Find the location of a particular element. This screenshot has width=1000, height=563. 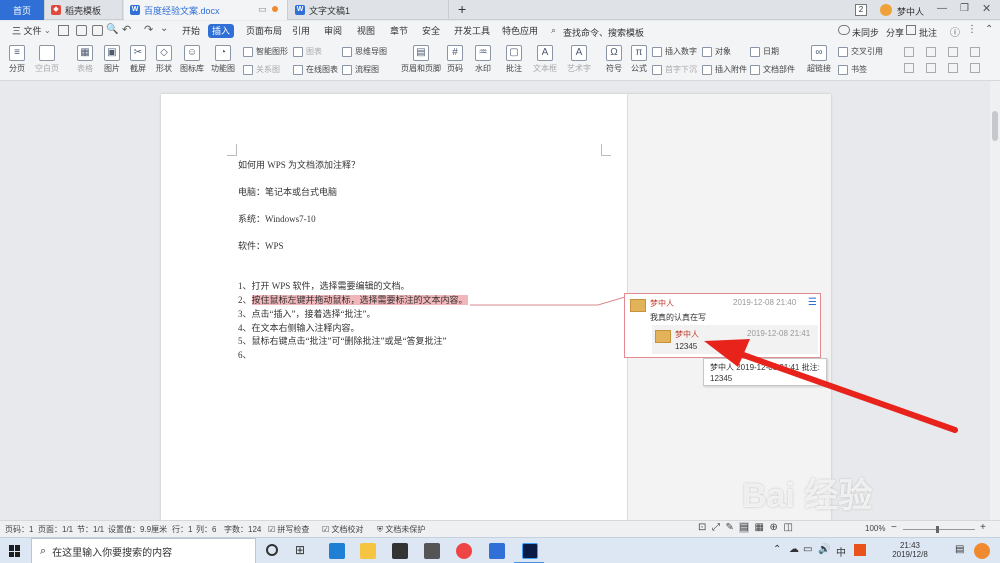

bookmark-button: 书签 is located at coordinates (852, 69).